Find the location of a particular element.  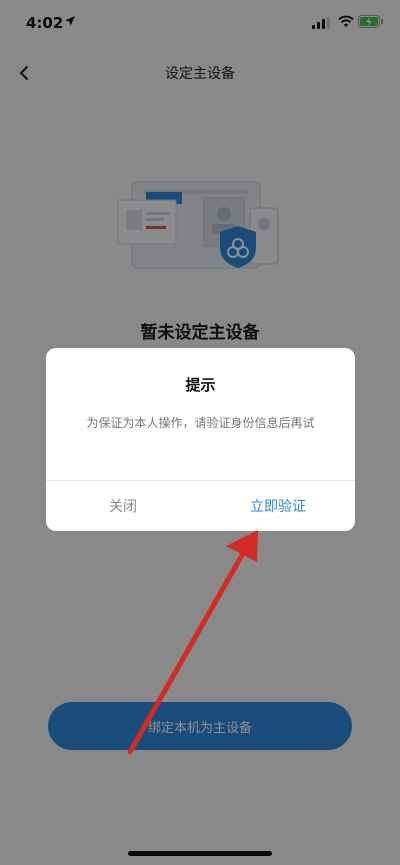

close-button: 关闭 is located at coordinates (123, 506).